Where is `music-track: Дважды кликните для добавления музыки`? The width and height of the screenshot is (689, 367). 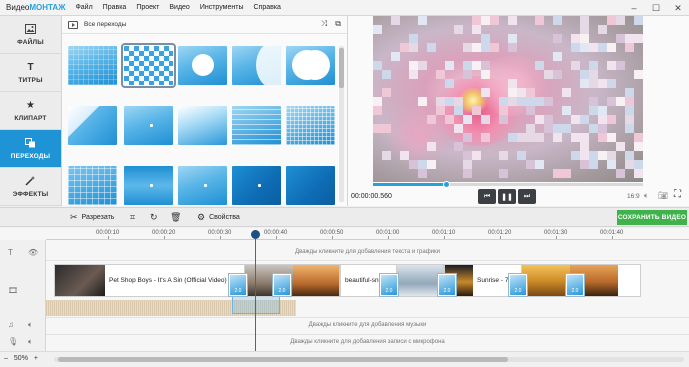 music-track: Дважды кликните для добавления музыки is located at coordinates (367, 325).